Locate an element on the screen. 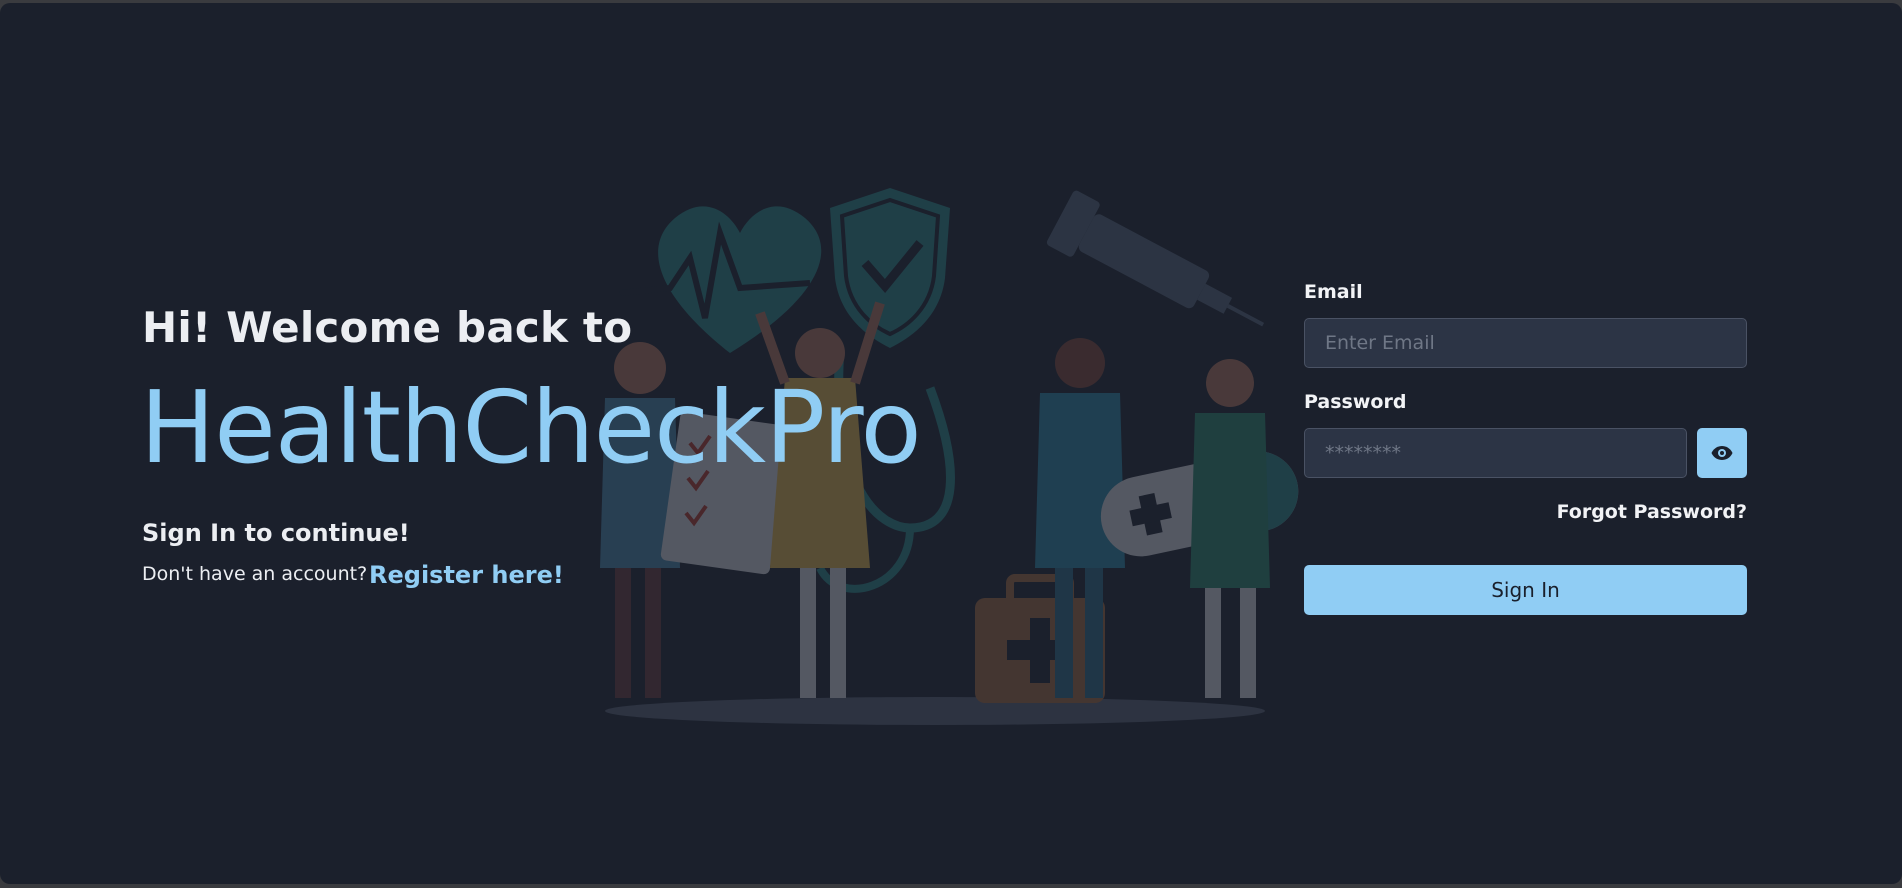 The image size is (1902, 888). eye-icon is located at coordinates (1722, 453).